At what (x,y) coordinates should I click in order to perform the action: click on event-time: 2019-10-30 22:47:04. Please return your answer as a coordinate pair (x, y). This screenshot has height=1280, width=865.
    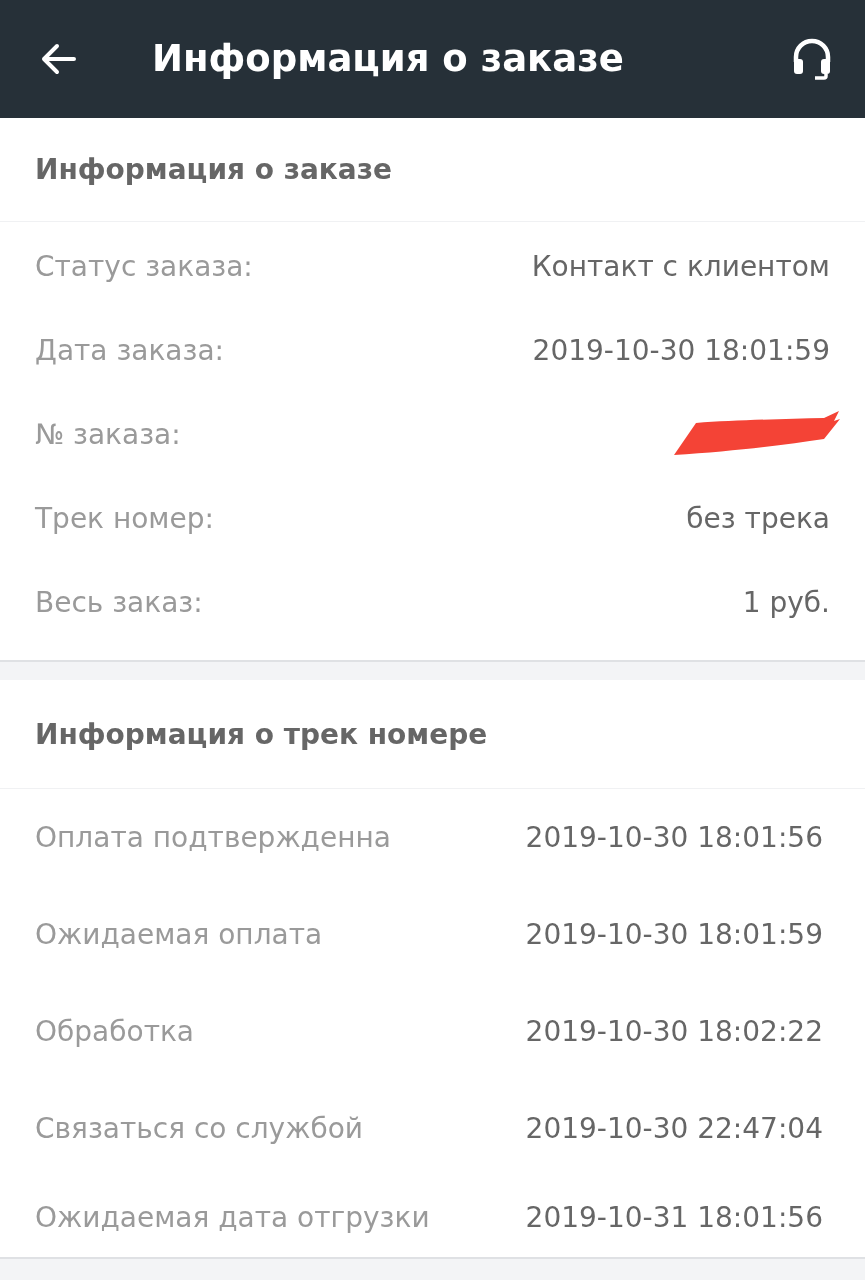
    Looking at the image, I should click on (674, 1128).